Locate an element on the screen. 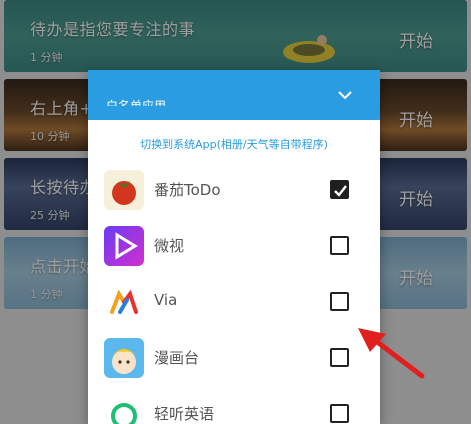 This screenshot has width=471, height=424. app-list-item: 漫画台 is located at coordinates (234, 358).